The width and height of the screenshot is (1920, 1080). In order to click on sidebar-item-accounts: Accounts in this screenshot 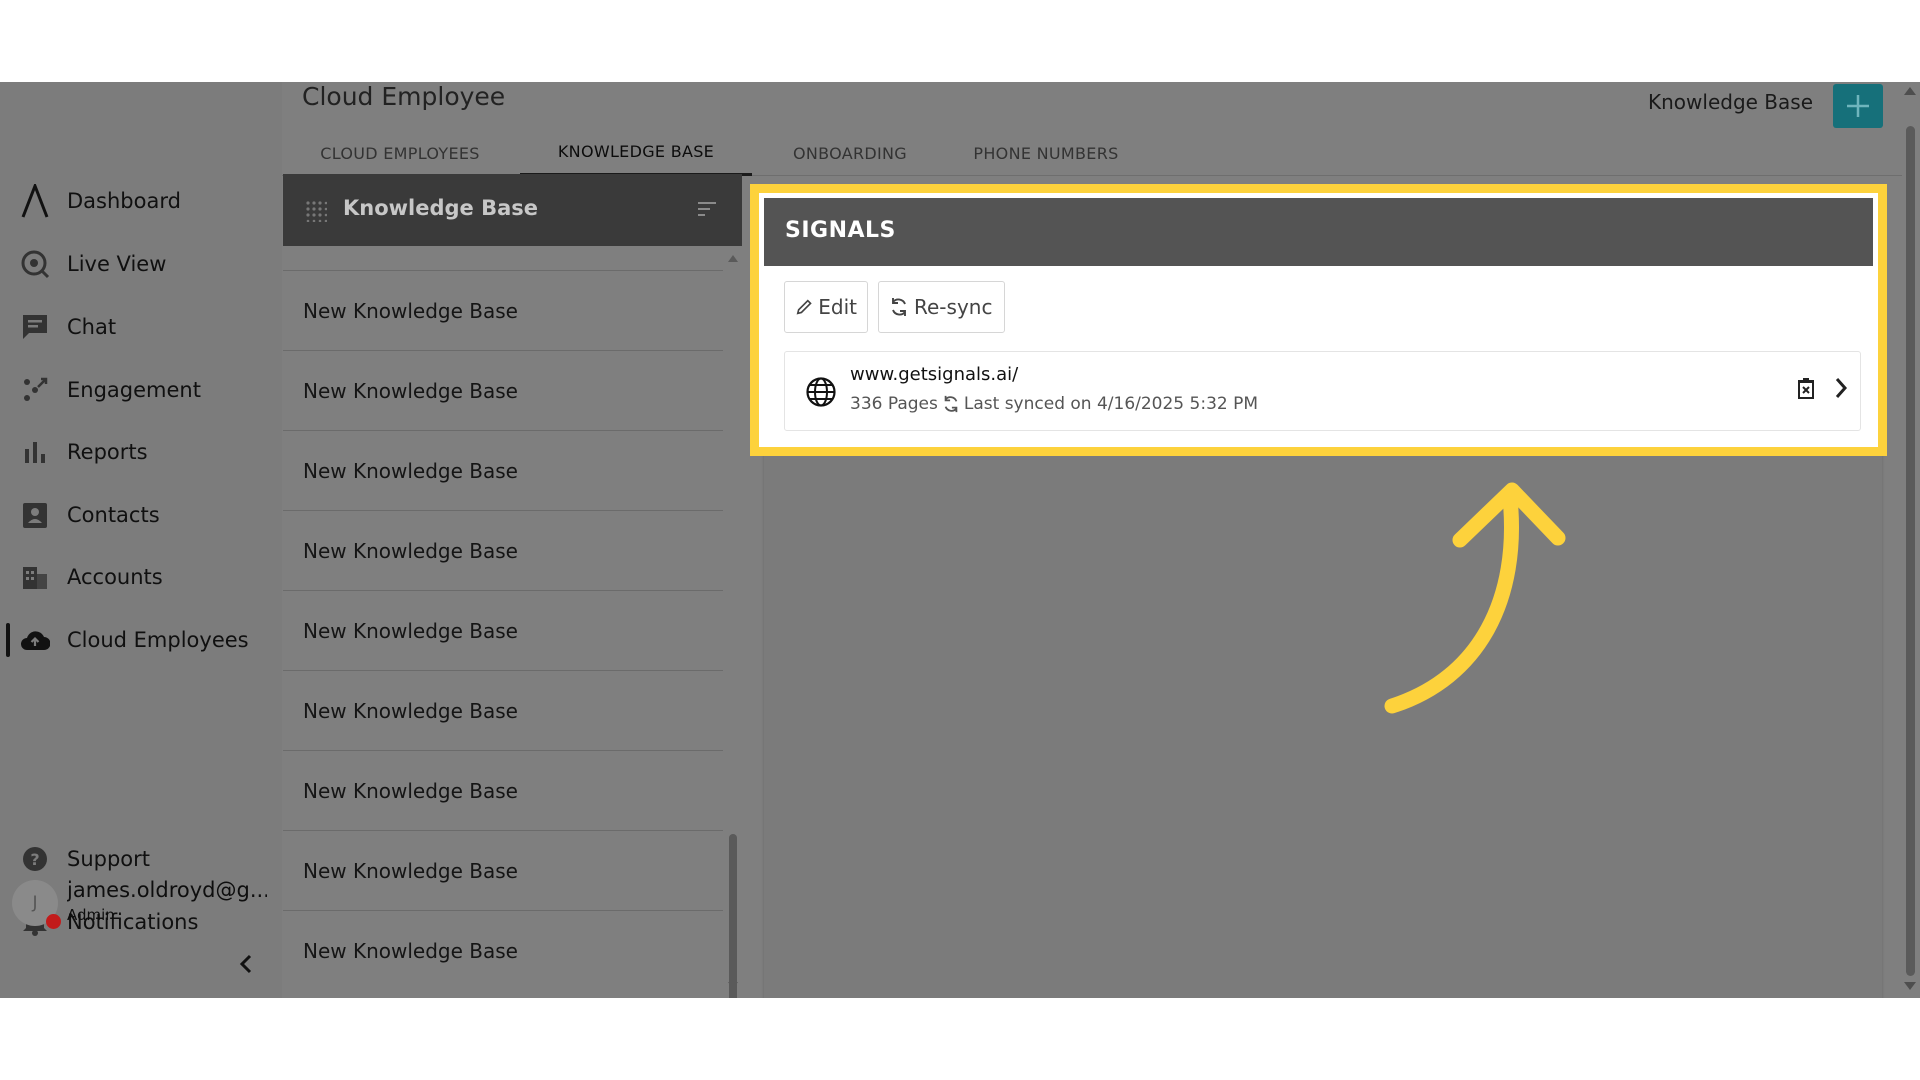, I will do `click(141, 577)`.